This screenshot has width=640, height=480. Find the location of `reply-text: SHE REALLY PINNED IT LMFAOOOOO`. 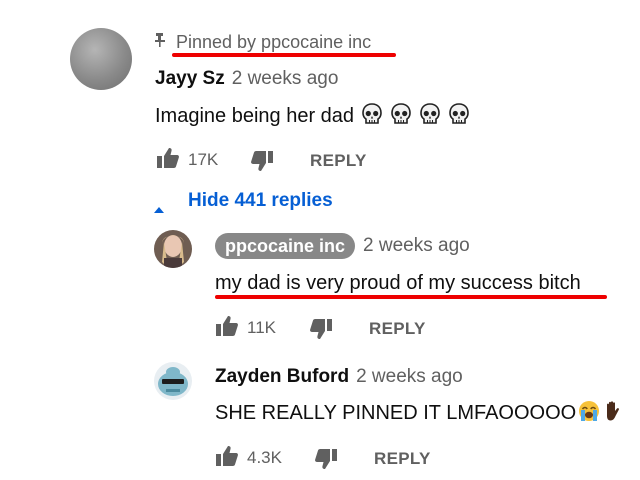

reply-text: SHE REALLY PINNED IT LMFAOOOOO is located at coordinates (419, 412).